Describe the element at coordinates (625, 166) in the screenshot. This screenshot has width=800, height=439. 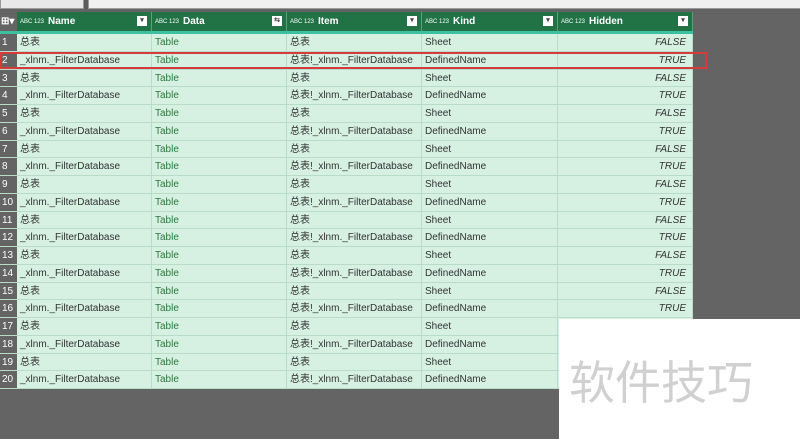
I see `cell-hidden: TRUE` at that location.